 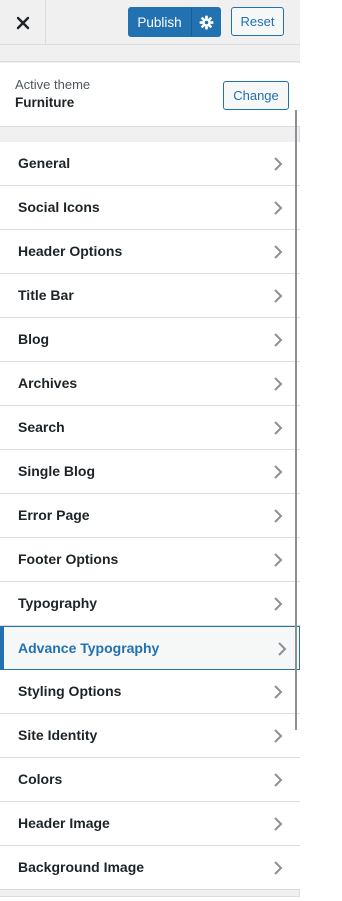 What do you see at coordinates (54, 515) in the screenshot?
I see `menu-item-label: Error Page` at bounding box center [54, 515].